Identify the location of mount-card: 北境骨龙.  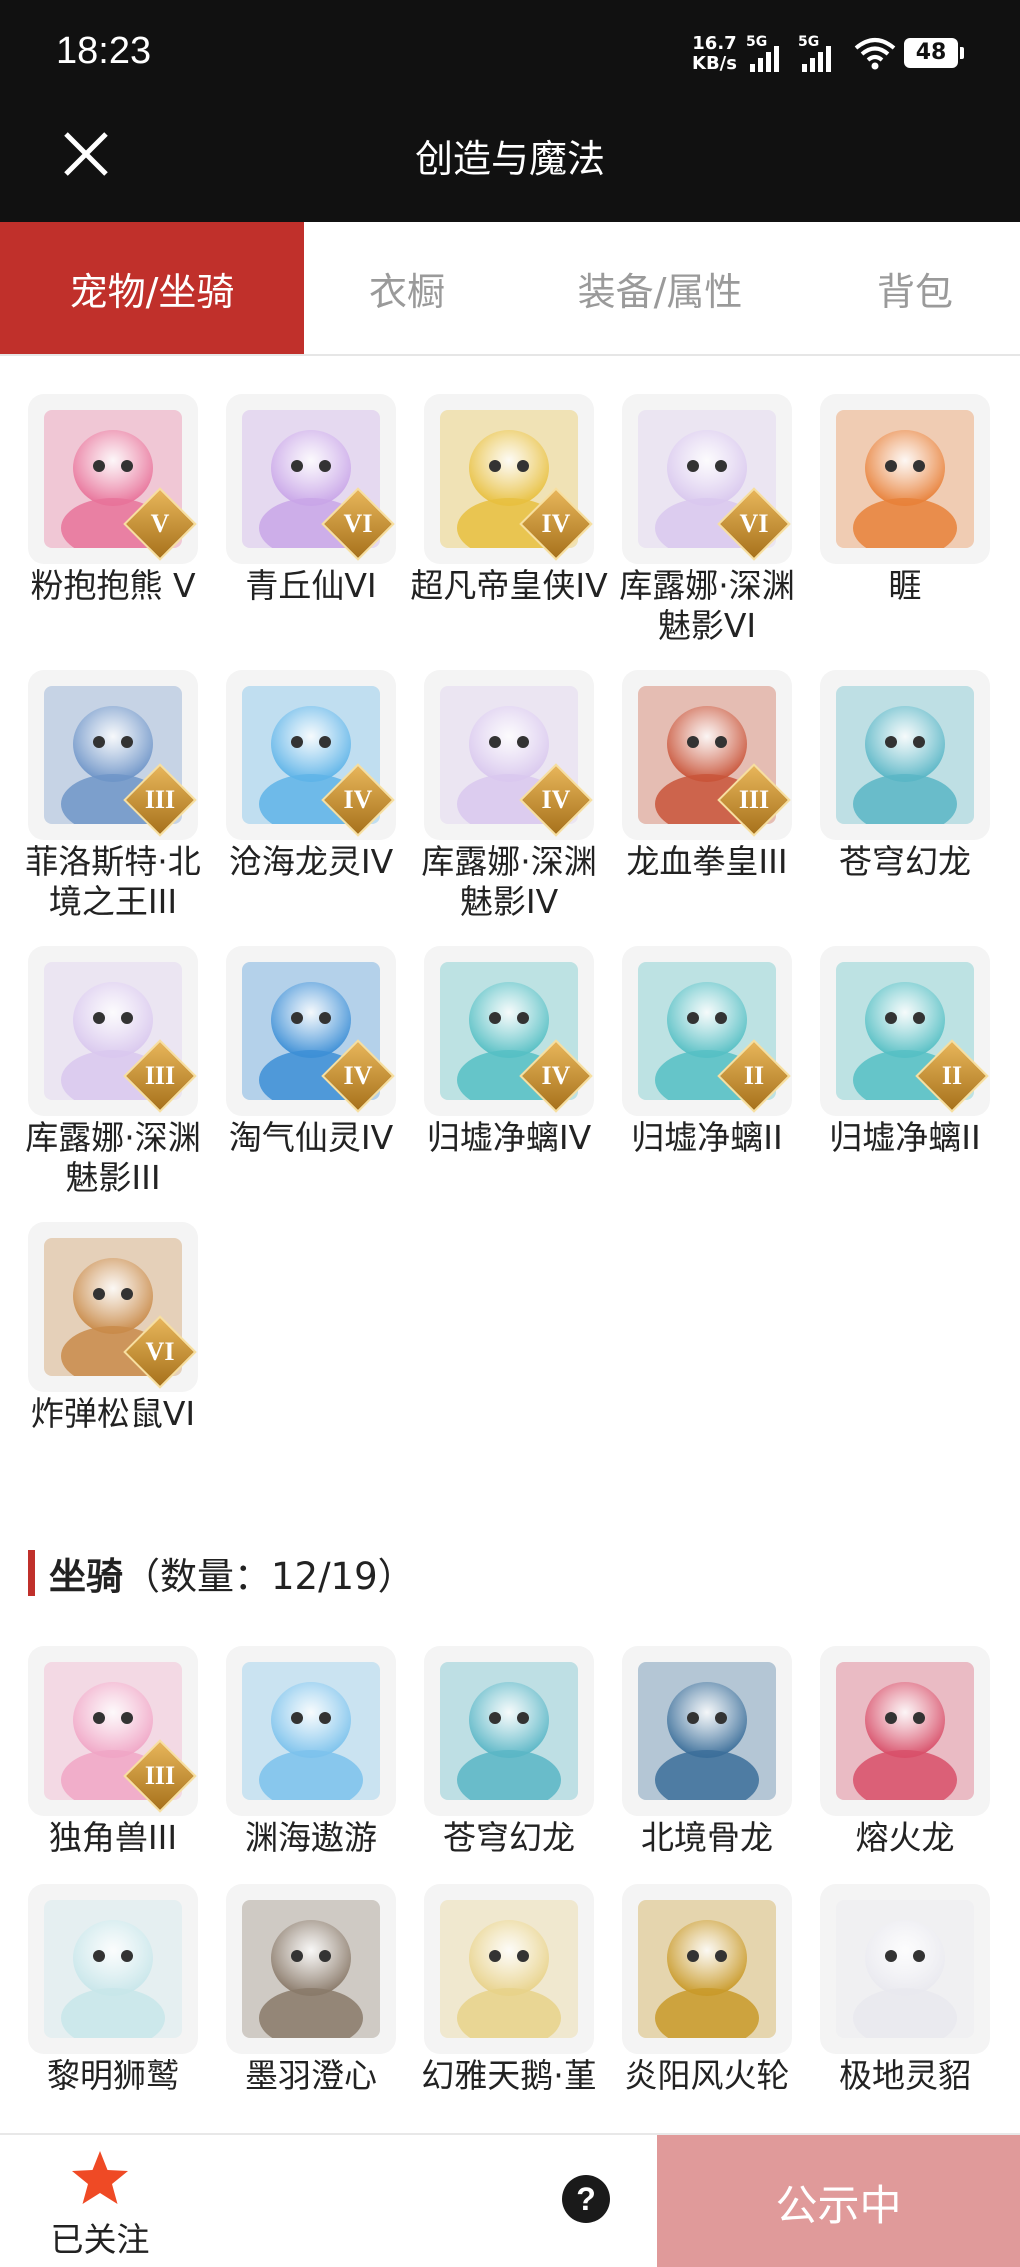
(707, 1752).